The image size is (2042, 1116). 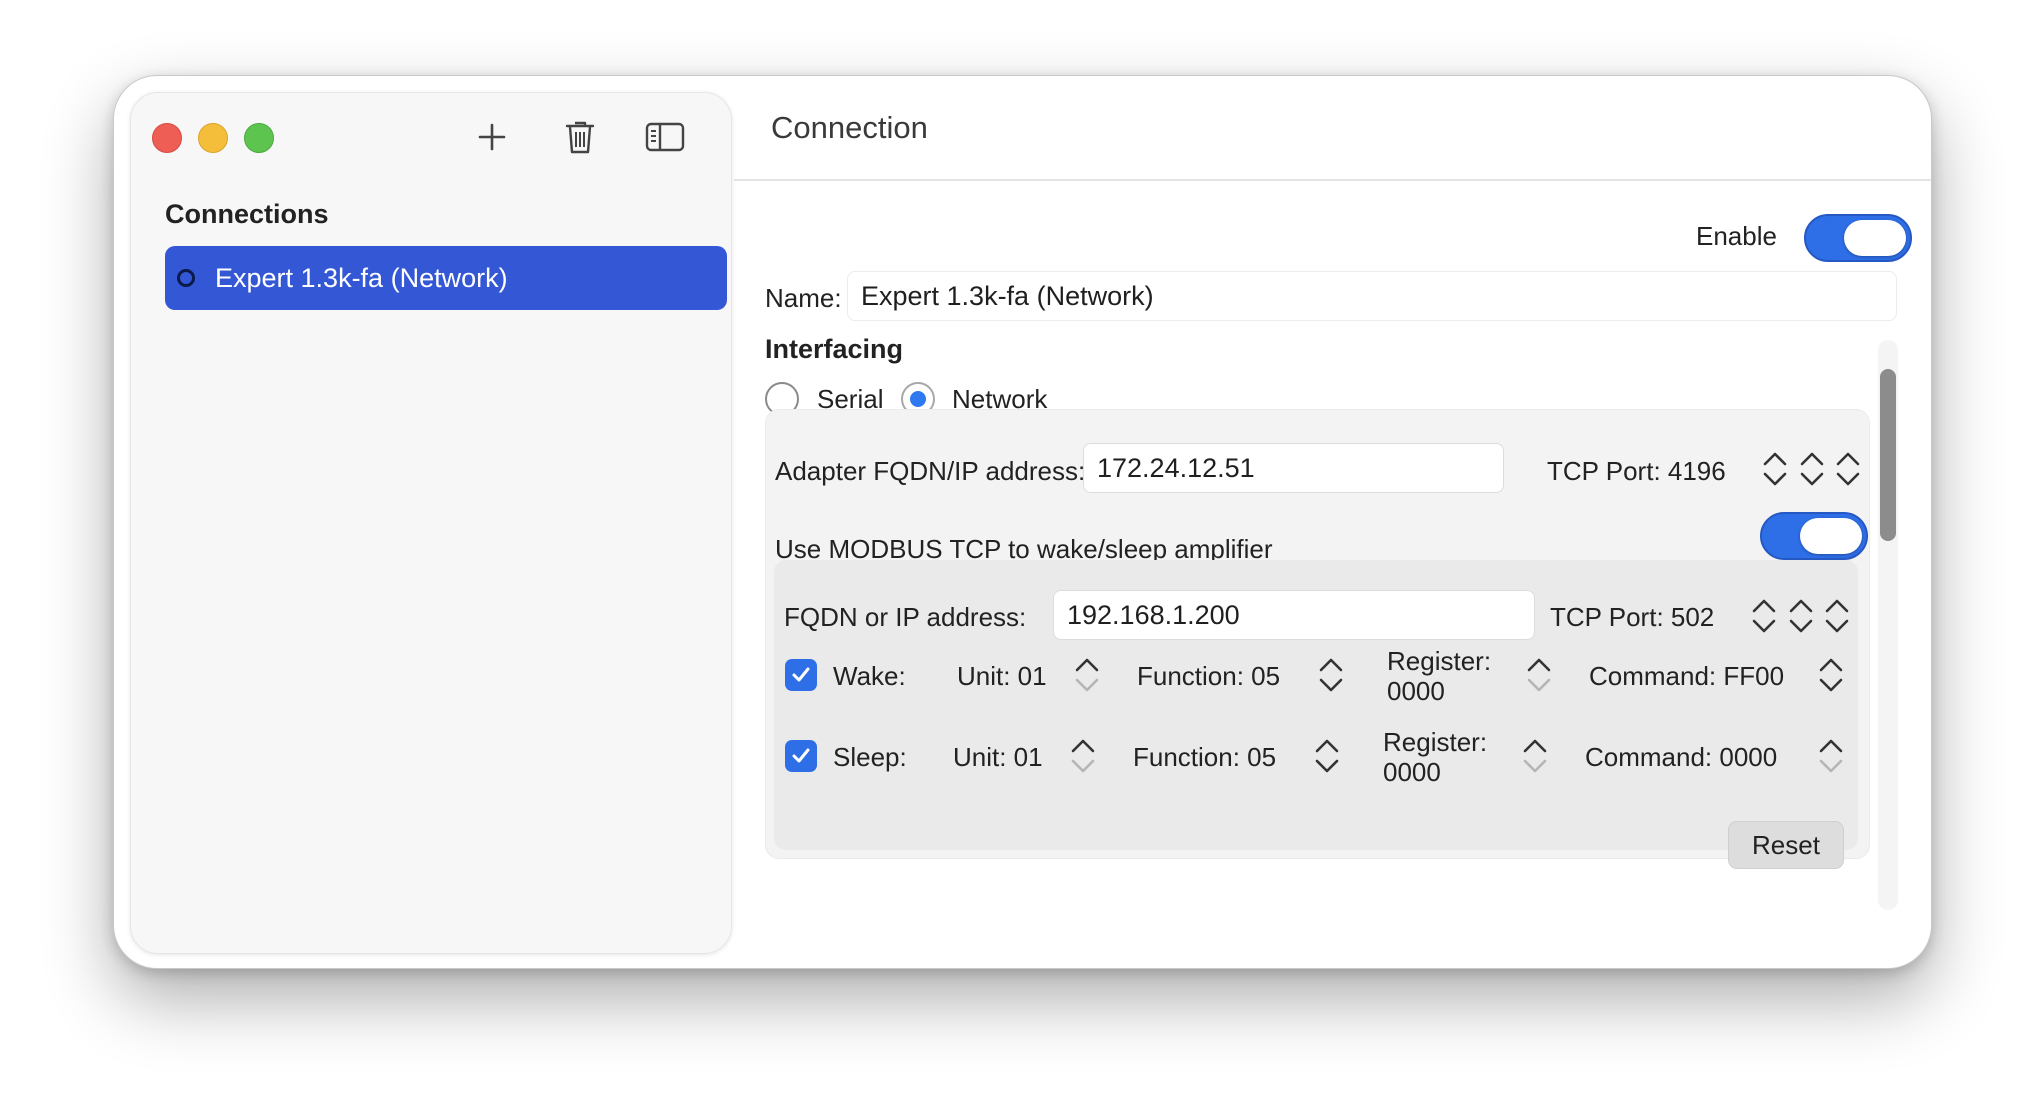 What do you see at coordinates (1293, 468) in the screenshot?
I see `adapter-address-field: 172.24.12.51` at bounding box center [1293, 468].